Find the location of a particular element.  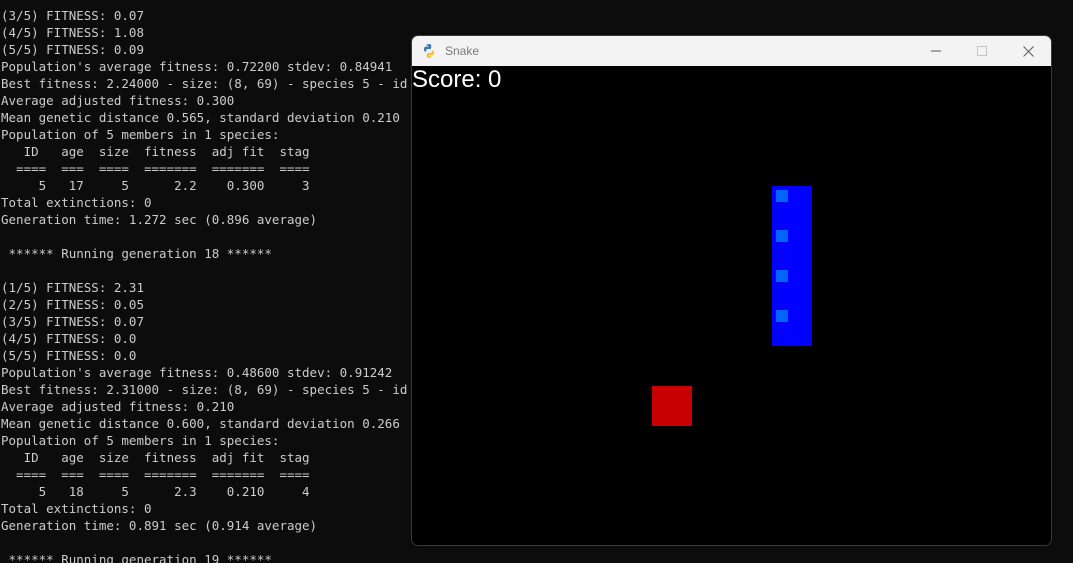

python-icon is located at coordinates (429, 51).